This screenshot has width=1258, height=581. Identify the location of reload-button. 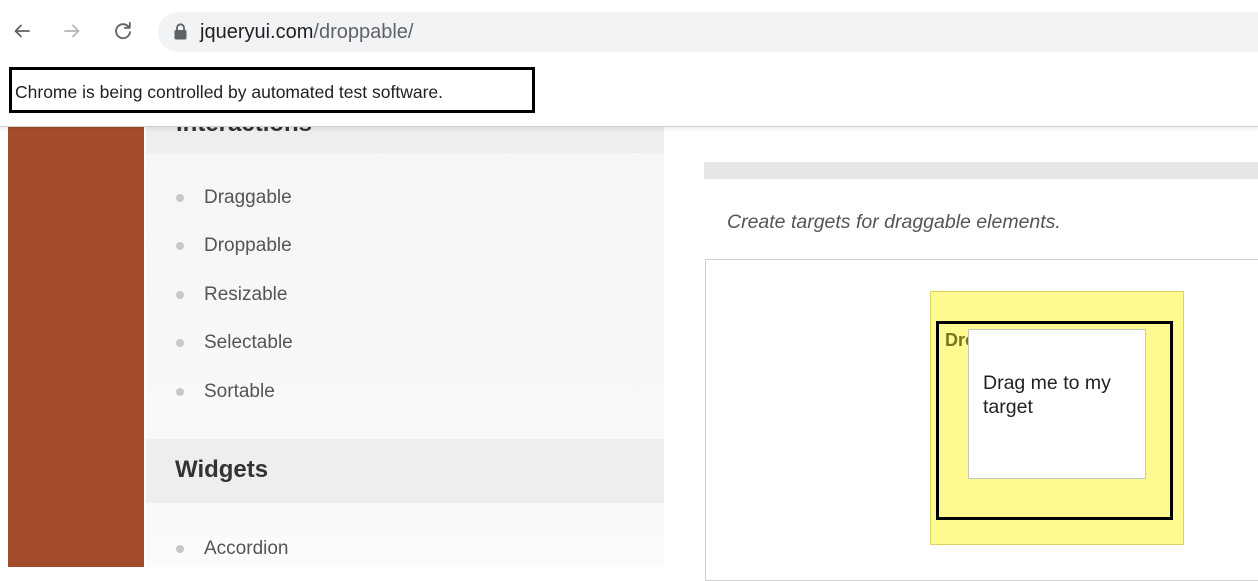
(123, 31).